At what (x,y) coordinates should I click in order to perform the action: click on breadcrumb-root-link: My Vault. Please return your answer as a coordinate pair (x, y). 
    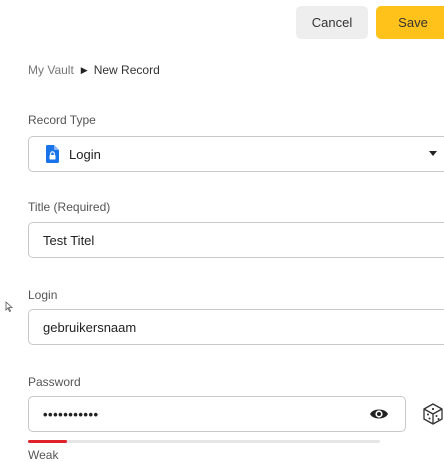
    Looking at the image, I should click on (51, 70).